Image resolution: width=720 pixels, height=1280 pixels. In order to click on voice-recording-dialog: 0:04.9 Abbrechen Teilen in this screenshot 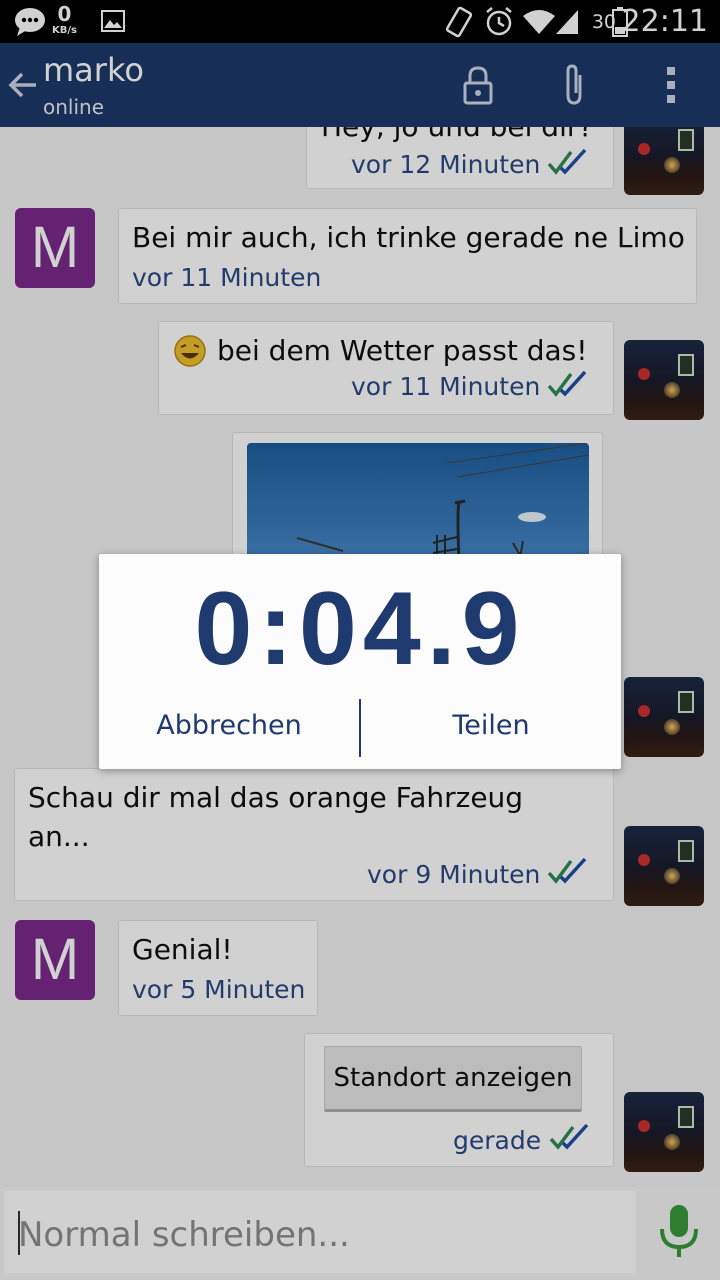, I will do `click(360, 661)`.